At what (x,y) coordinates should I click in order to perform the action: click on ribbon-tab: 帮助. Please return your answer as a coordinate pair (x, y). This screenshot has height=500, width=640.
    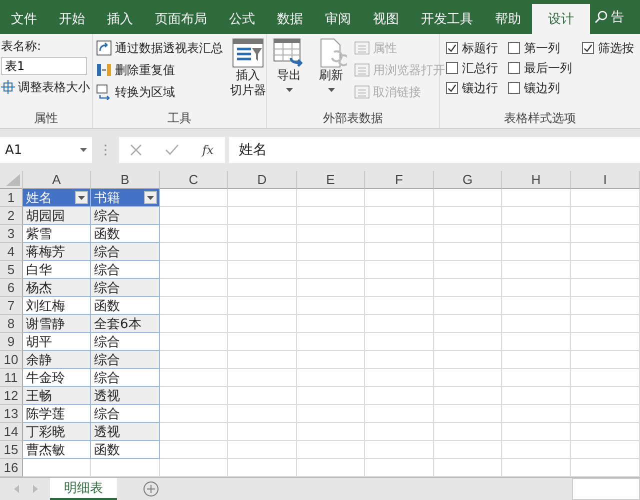
    Looking at the image, I should click on (508, 19).